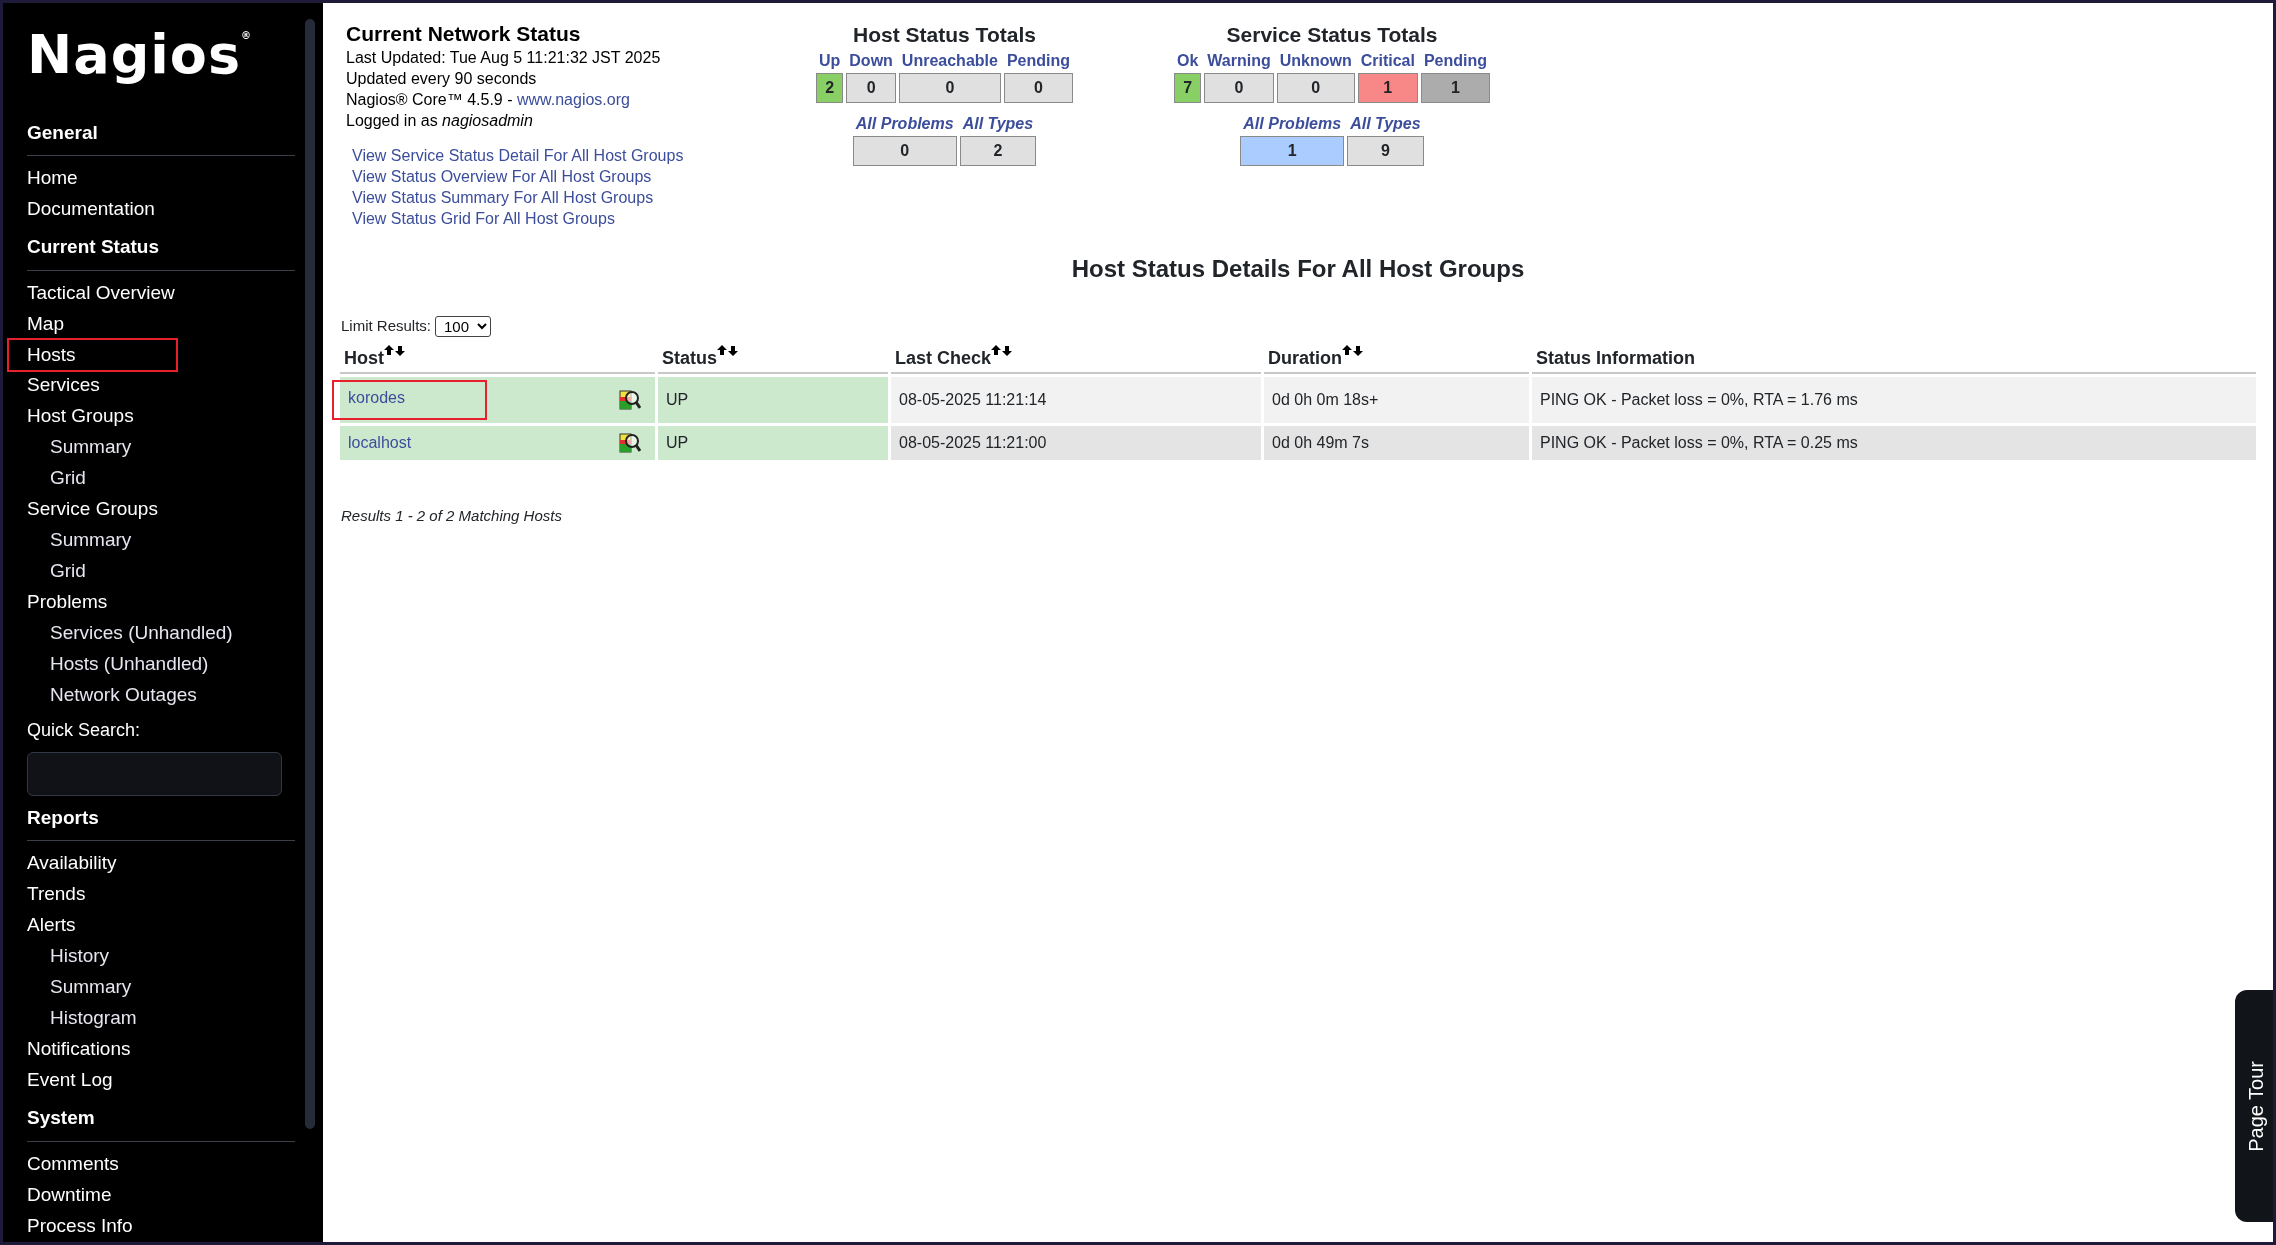  What do you see at coordinates (1239, 61) in the screenshot?
I see `state-link: Warning` at bounding box center [1239, 61].